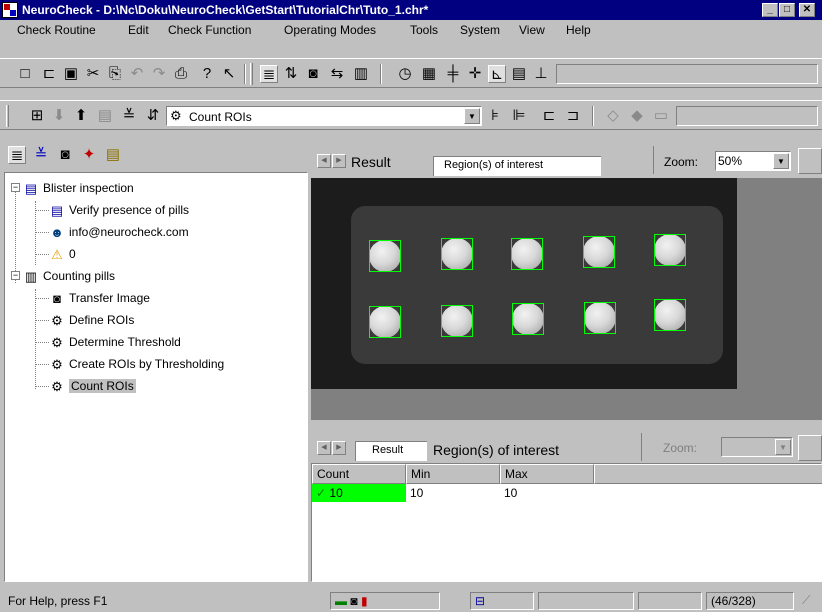  Describe the element at coordinates (93, 74) in the screenshot. I see `cut-icon: ✂` at that location.